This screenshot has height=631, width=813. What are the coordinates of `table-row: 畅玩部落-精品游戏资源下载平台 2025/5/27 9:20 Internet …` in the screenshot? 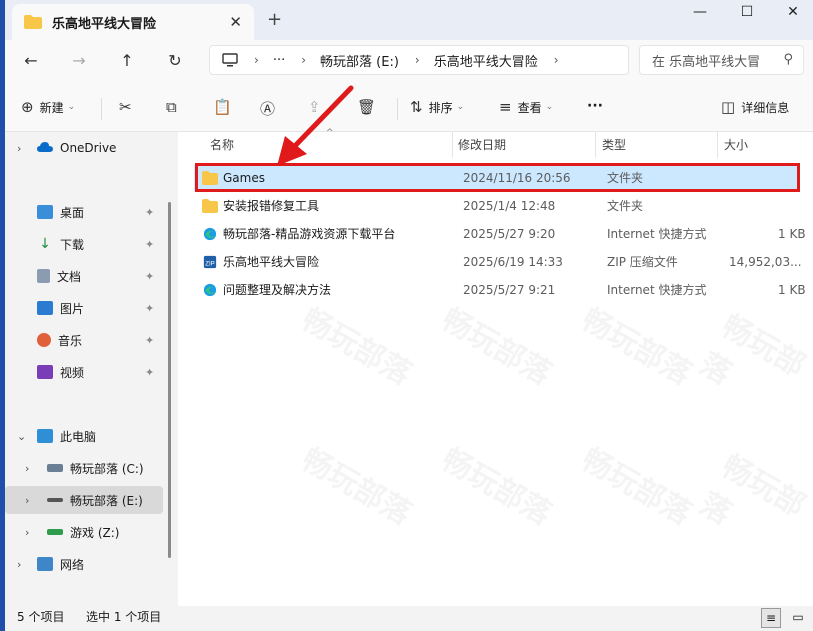 It's located at (500, 234).